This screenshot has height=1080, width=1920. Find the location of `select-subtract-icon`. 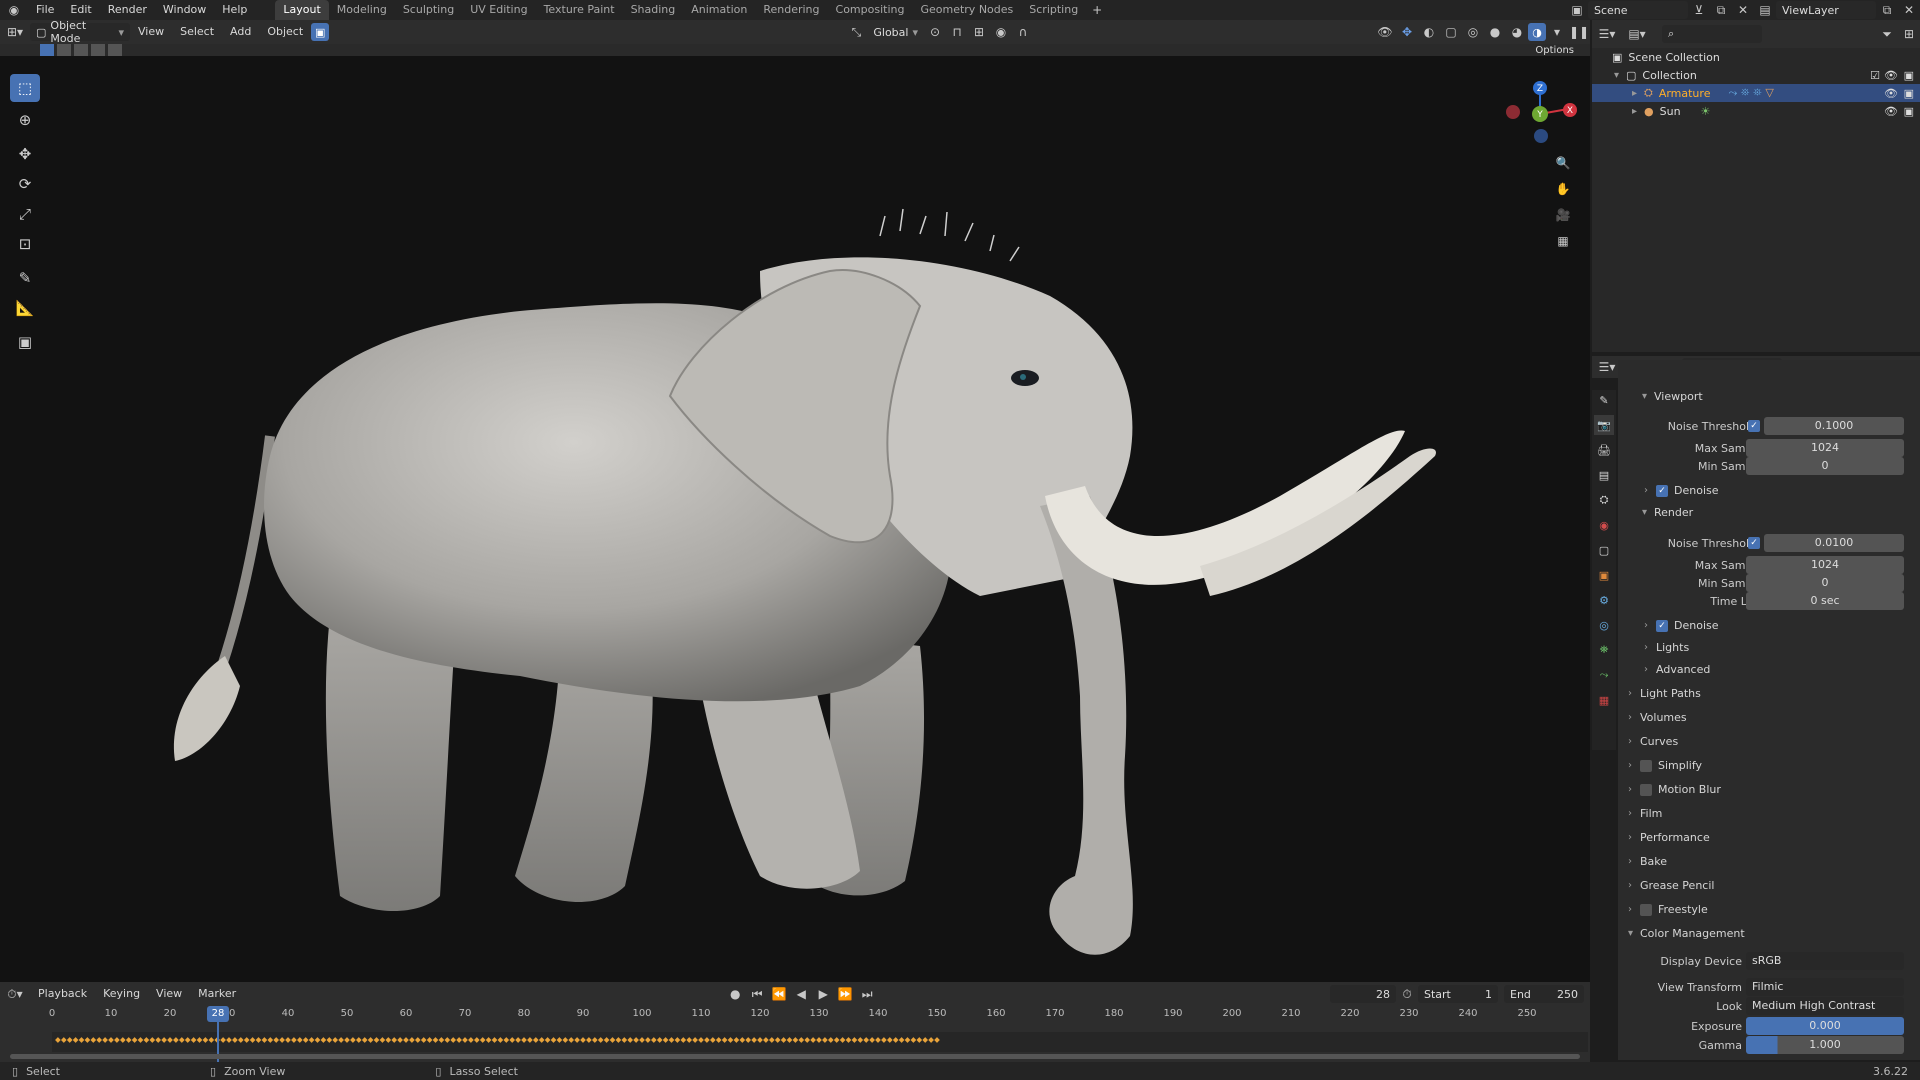

select-subtract-icon is located at coordinates (81, 50).